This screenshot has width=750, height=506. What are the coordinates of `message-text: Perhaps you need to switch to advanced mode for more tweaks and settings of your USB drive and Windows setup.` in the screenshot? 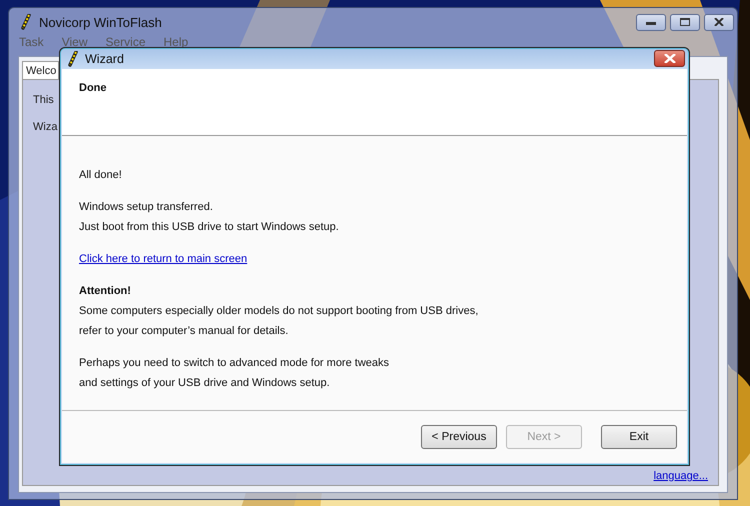 It's located at (234, 373).